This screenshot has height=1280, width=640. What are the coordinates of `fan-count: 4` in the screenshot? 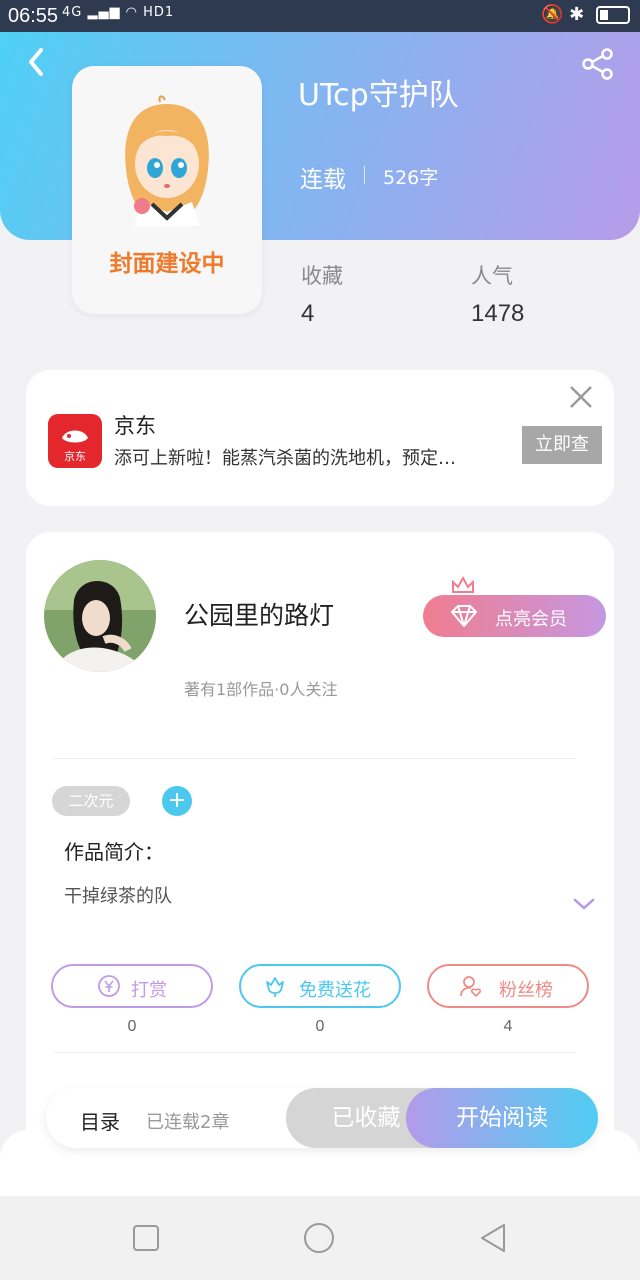 It's located at (508, 1026).